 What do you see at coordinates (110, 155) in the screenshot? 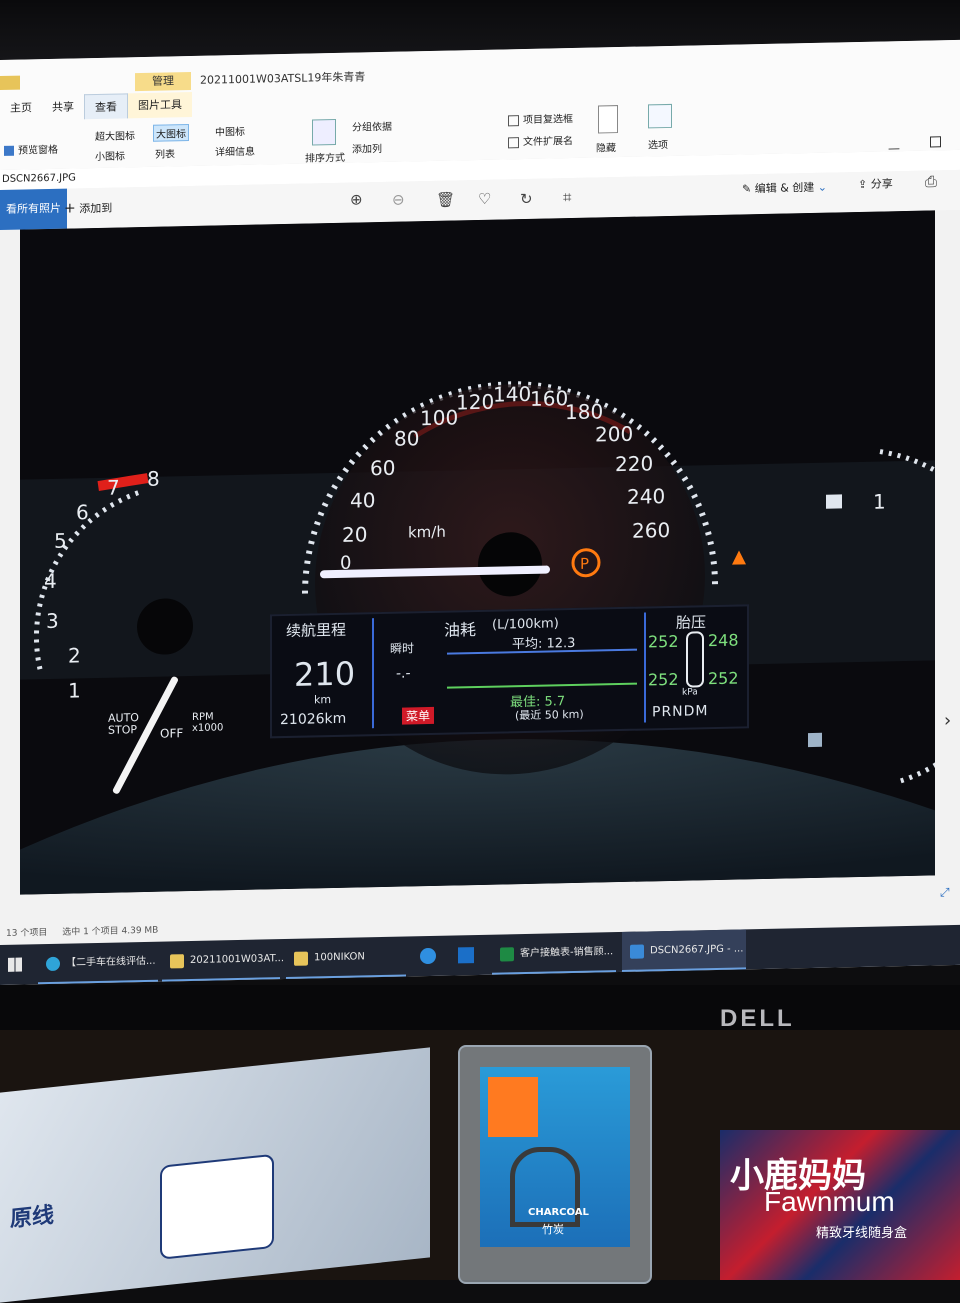
I see `view-small: 小图标` at bounding box center [110, 155].